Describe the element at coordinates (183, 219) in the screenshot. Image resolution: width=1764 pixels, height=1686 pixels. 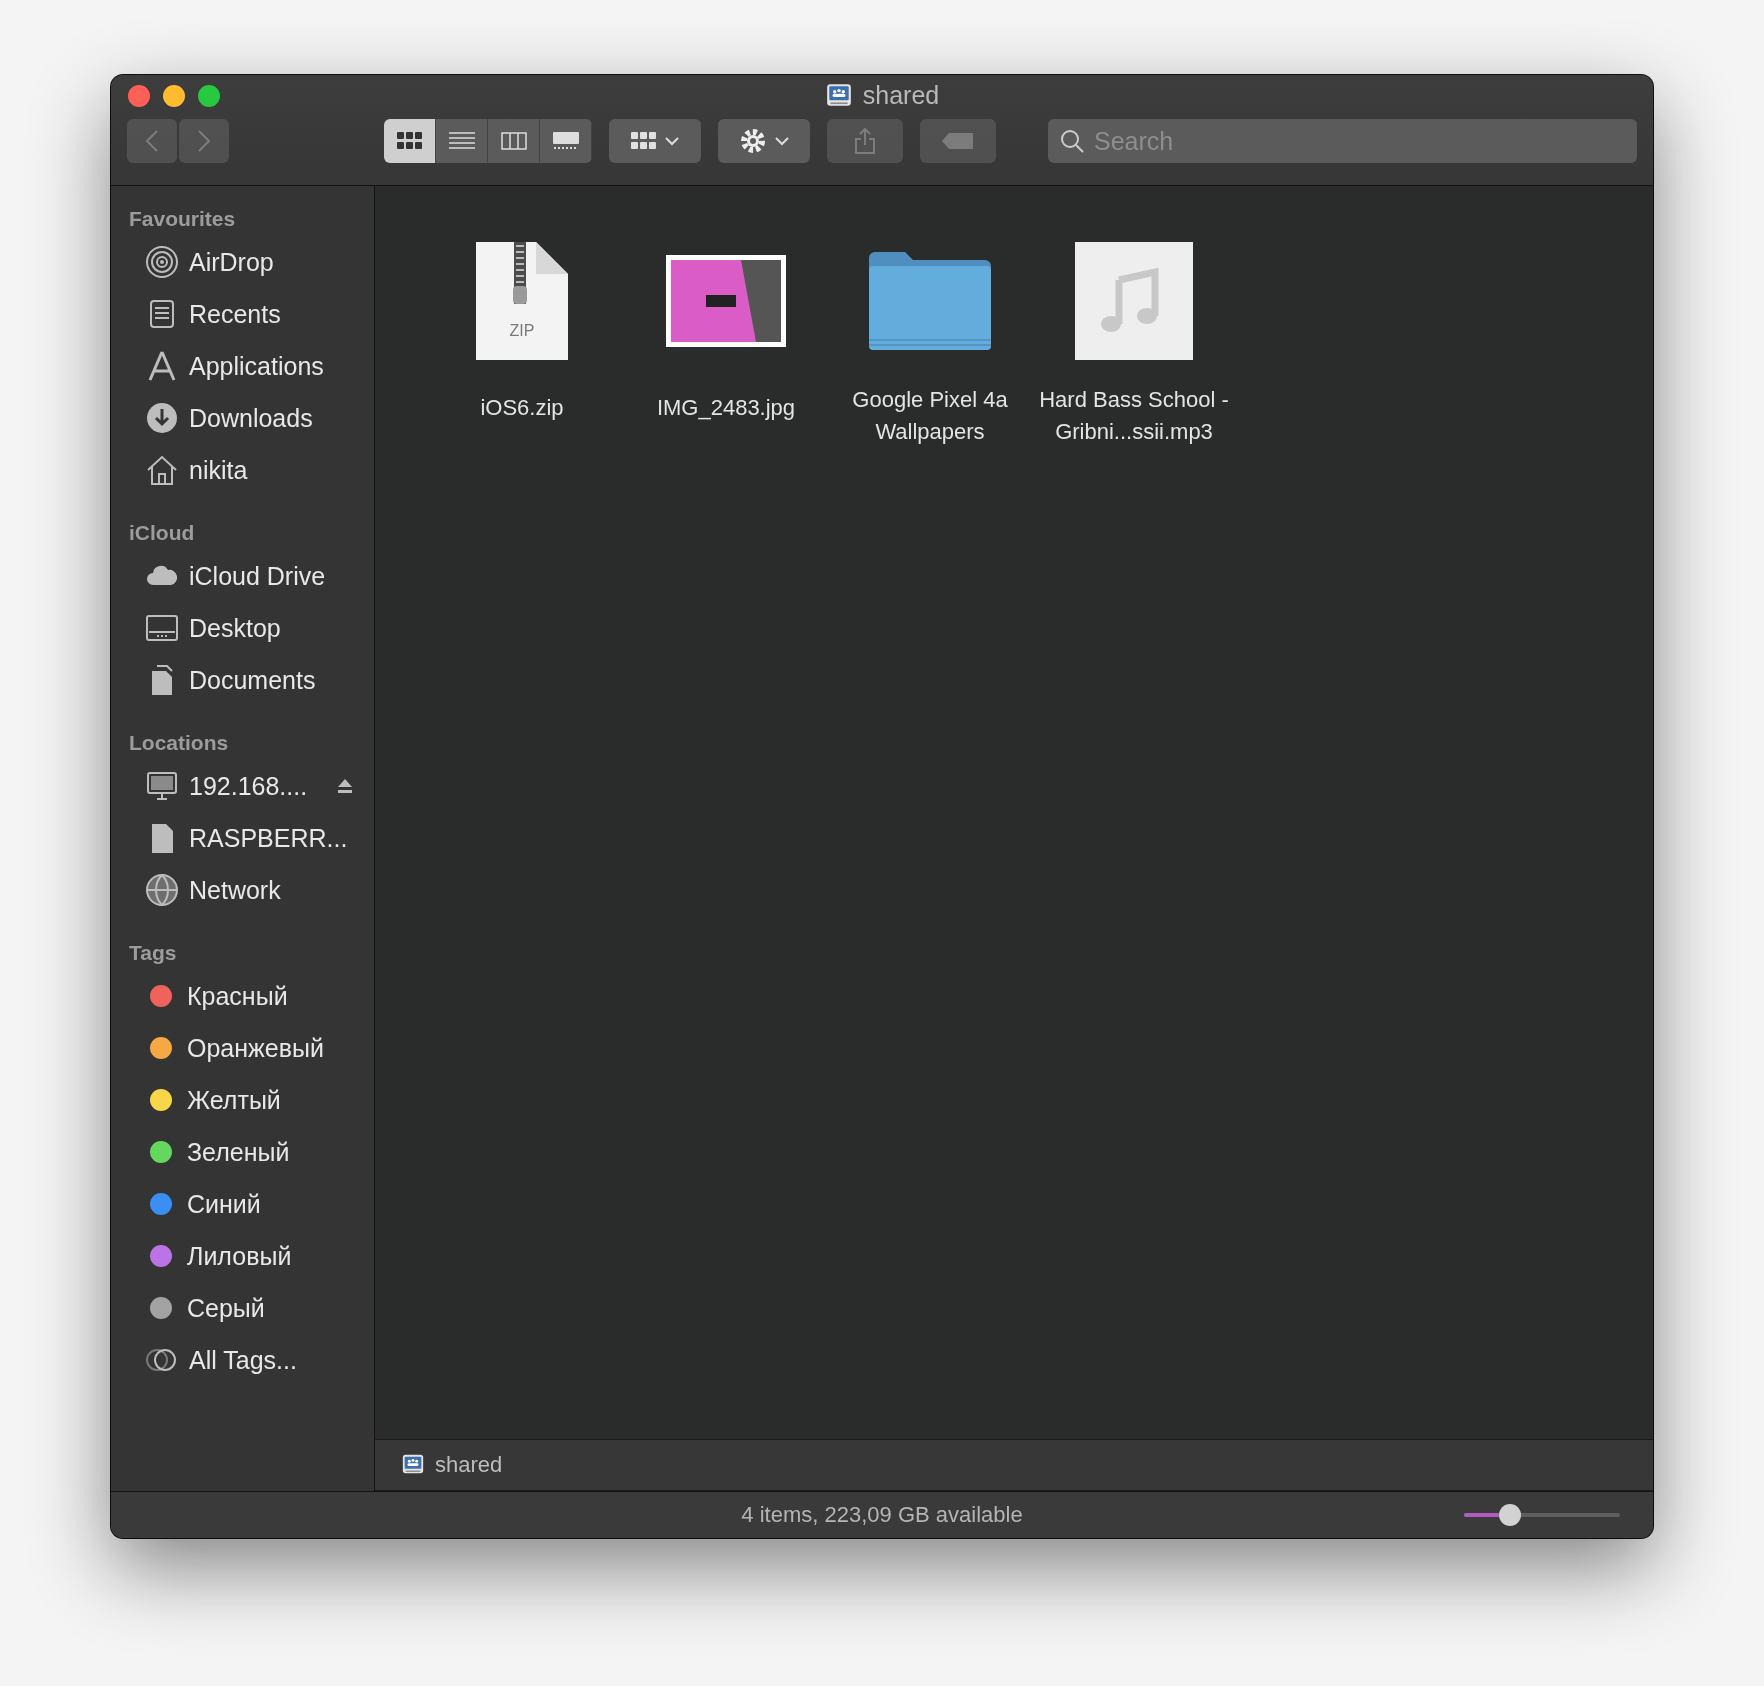
I see `sidebar-section-title: Favourites` at that location.